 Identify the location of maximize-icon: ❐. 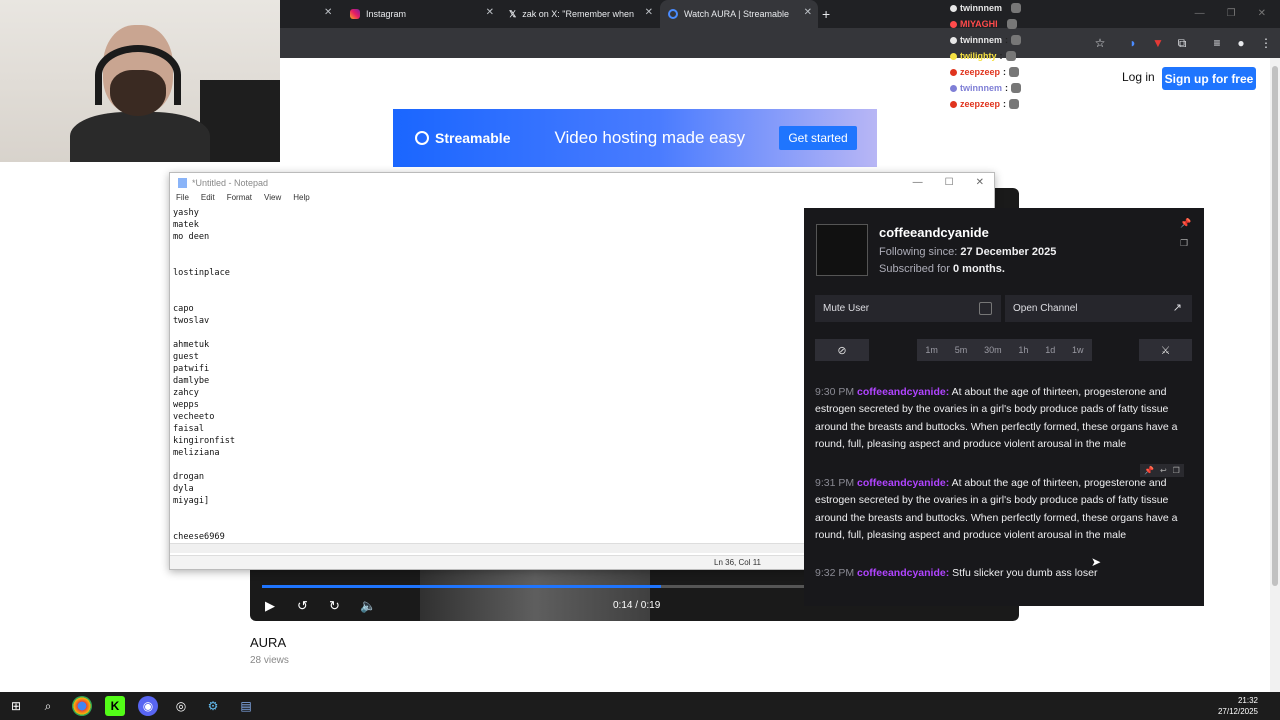
(1231, 13).